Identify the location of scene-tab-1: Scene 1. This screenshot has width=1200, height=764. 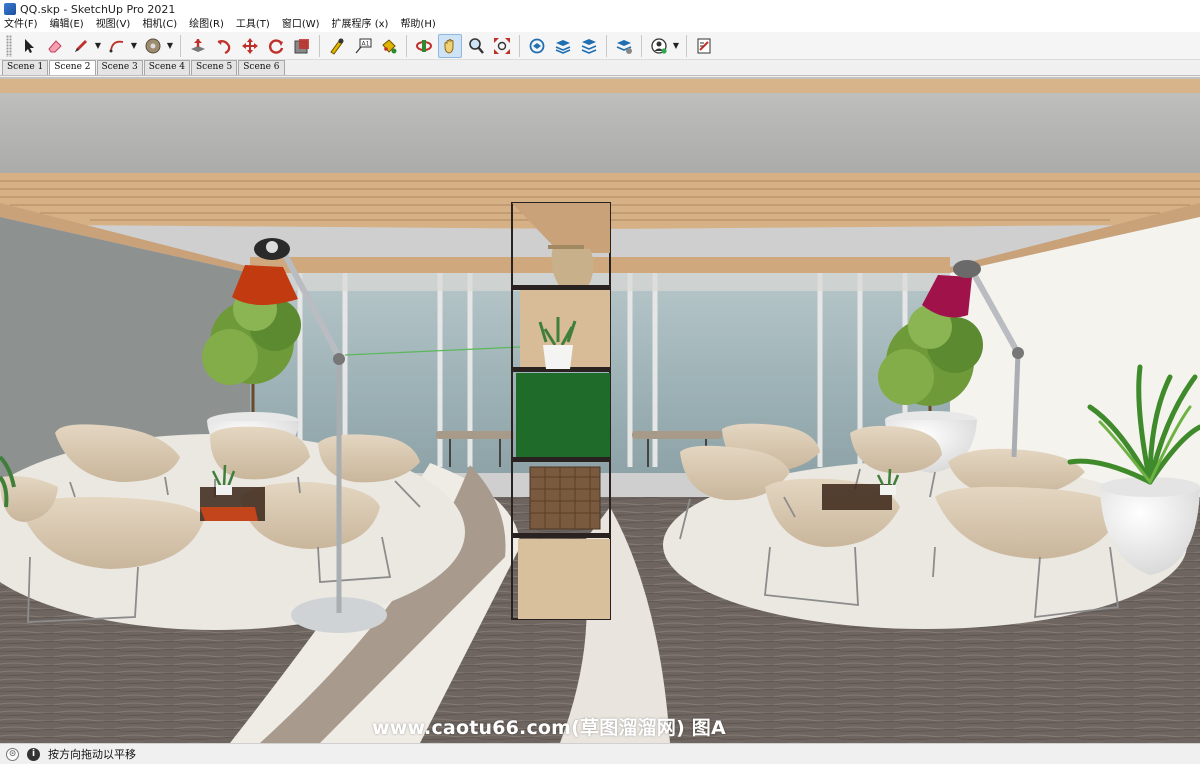
(25, 67).